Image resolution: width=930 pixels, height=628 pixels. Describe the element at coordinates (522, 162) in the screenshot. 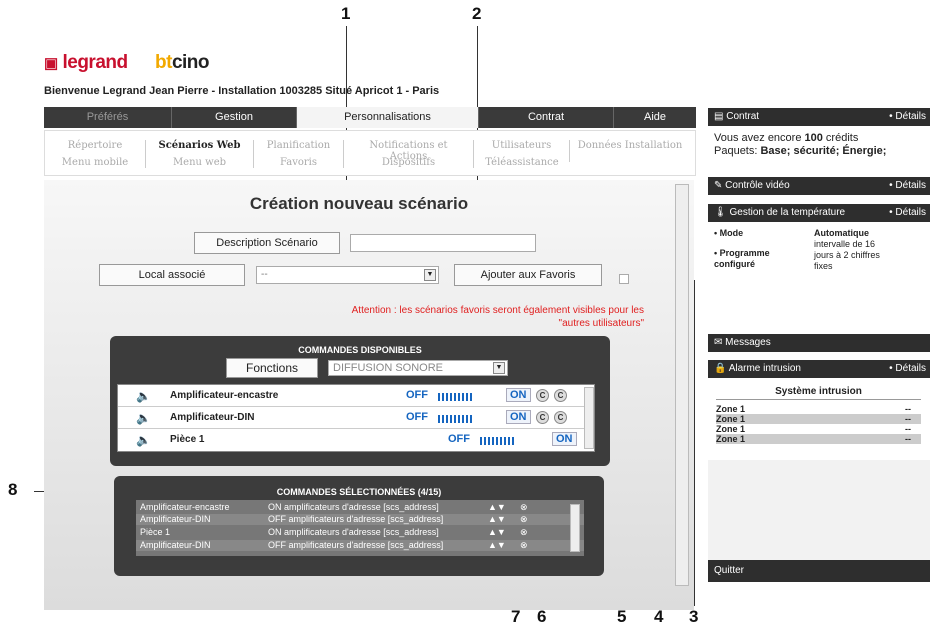

I see `subnav-teleassistance: Téléassistance` at that location.